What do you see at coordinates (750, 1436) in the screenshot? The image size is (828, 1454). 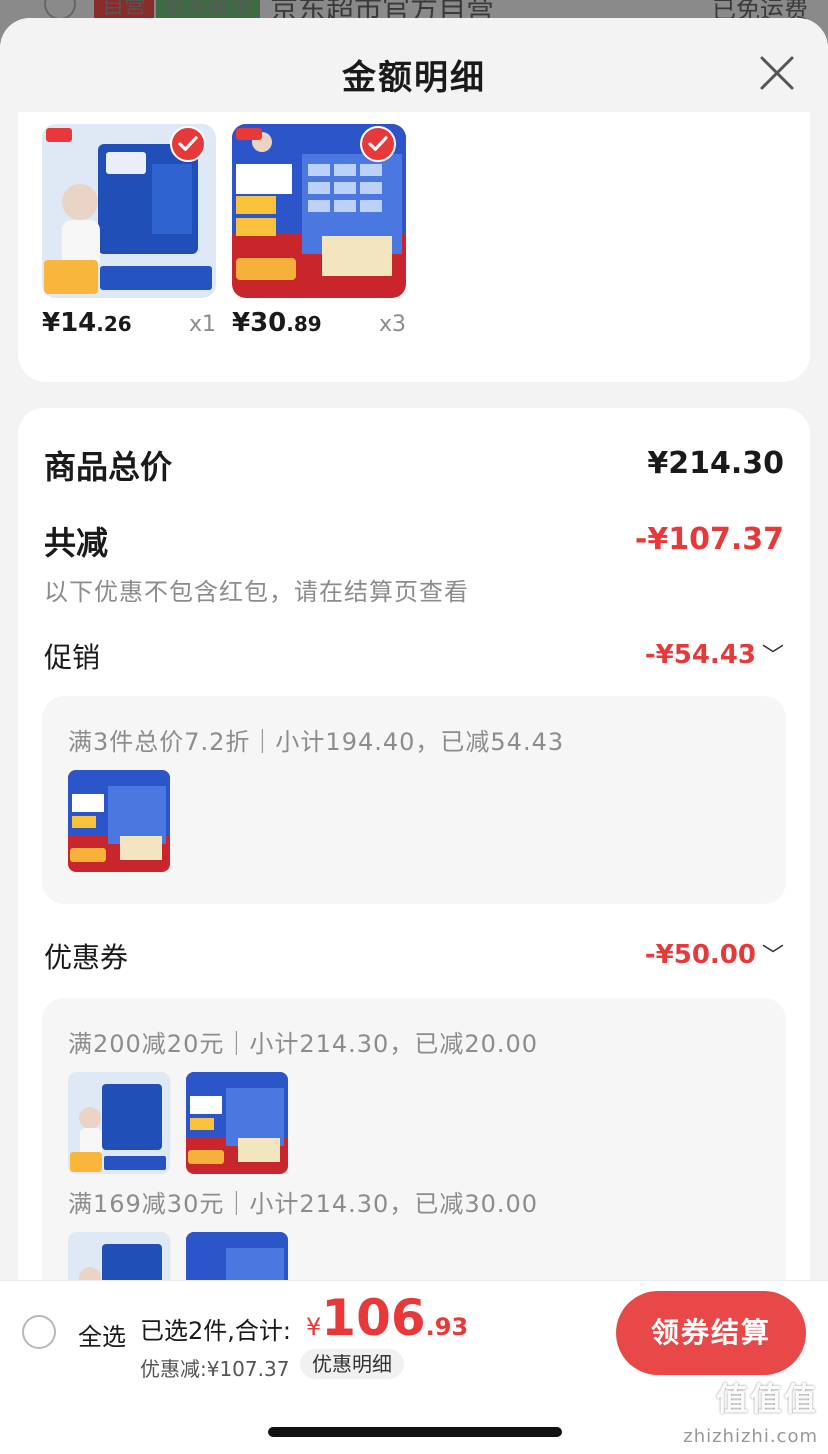 I see `watermark-url: zhizhizhi.com` at bounding box center [750, 1436].